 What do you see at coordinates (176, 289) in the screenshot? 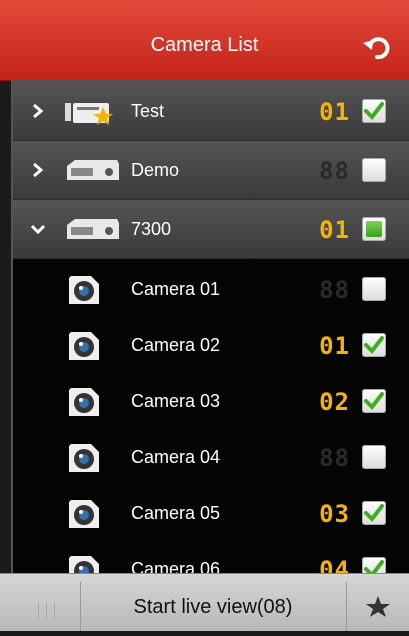
I see `camera-name: Camera 01` at bounding box center [176, 289].